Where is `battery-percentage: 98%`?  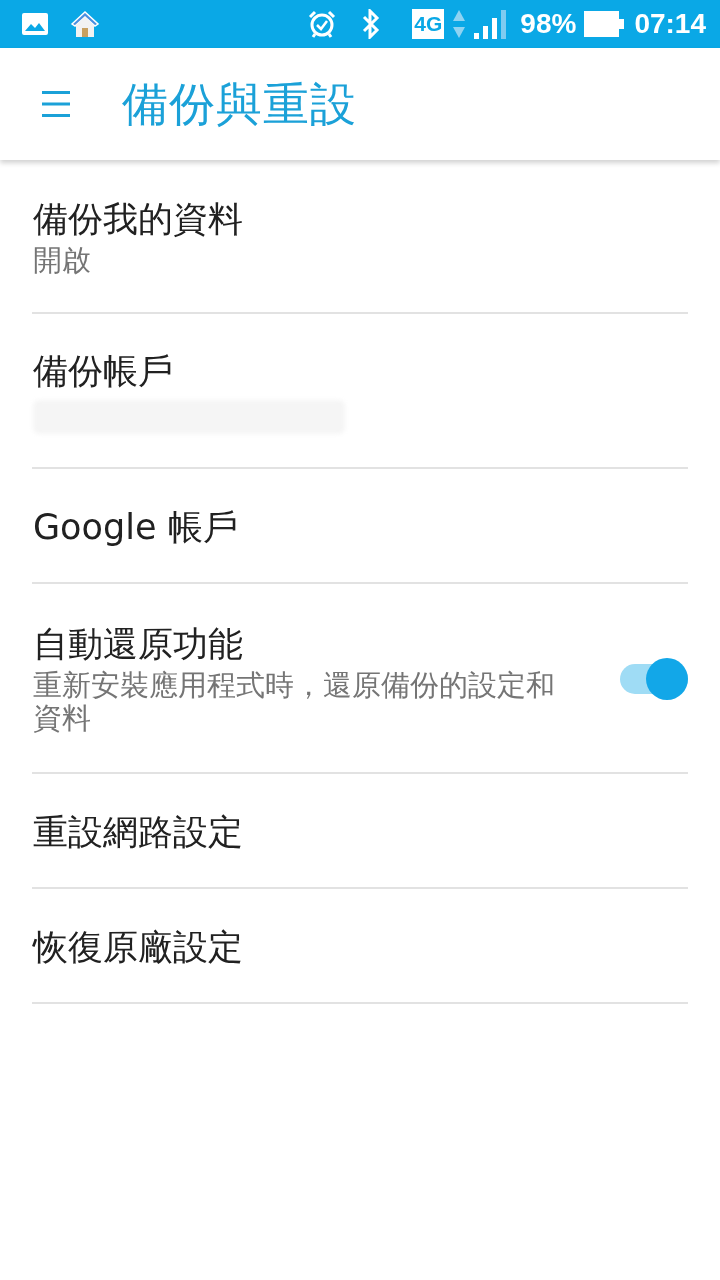
battery-percentage: 98% is located at coordinates (548, 24).